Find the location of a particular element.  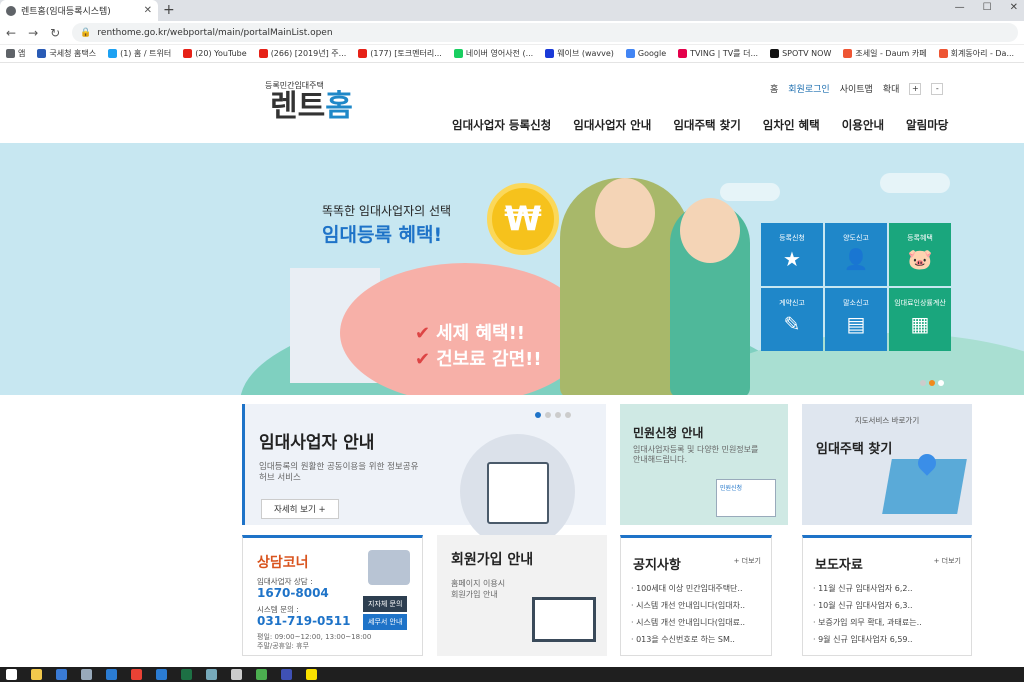

util-home: 홈 is located at coordinates (774, 88).